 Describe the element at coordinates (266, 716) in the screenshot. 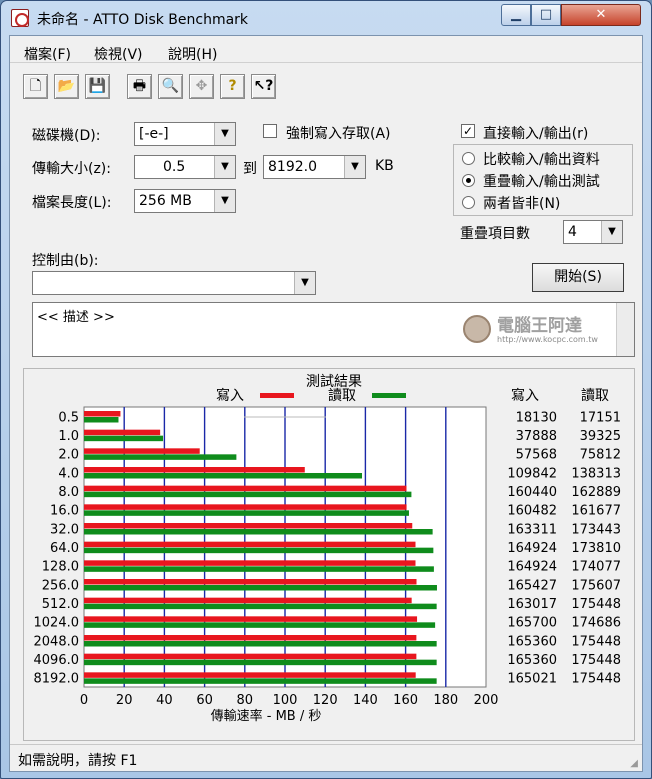

I see `x-axis-label: 傳輸速率 - MB / 秒` at that location.